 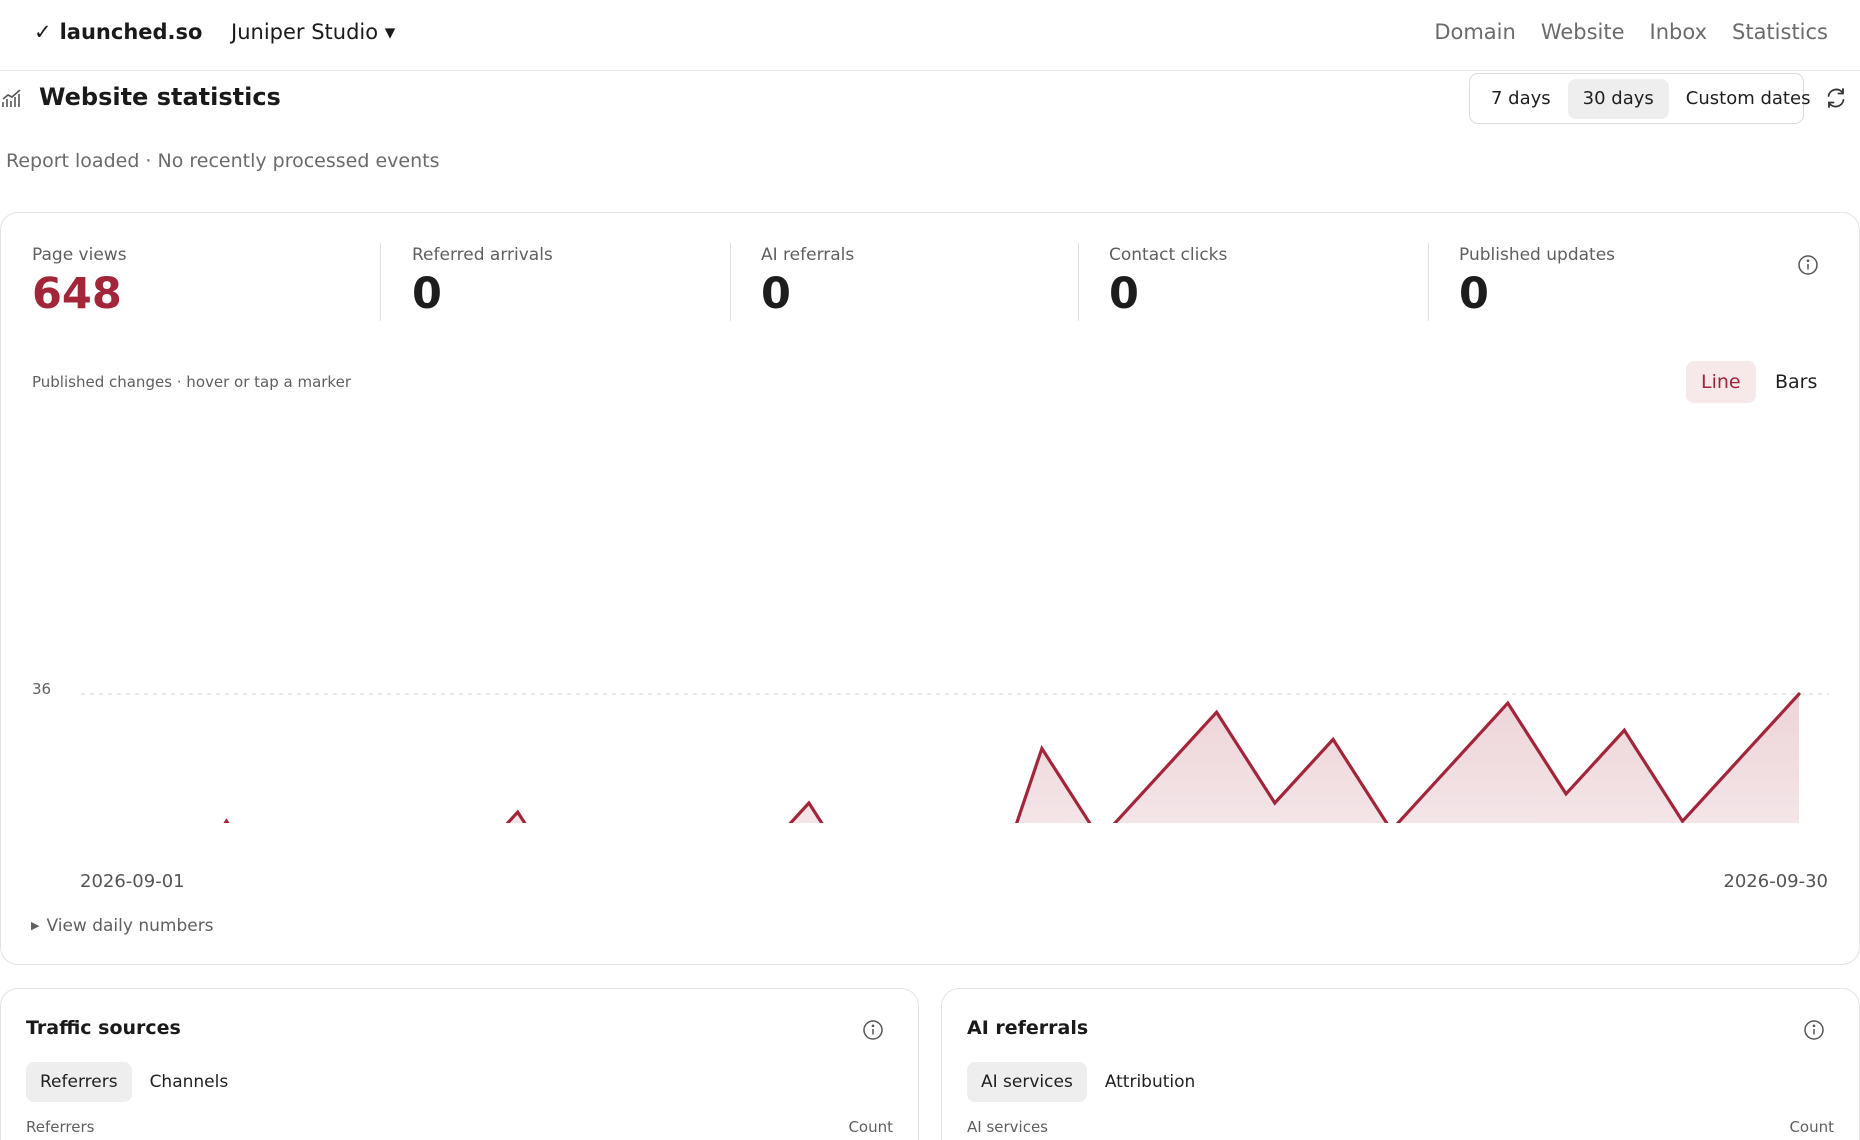 What do you see at coordinates (807, 280) in the screenshot?
I see `kpi-ai-referrals: AI referrals 0` at bounding box center [807, 280].